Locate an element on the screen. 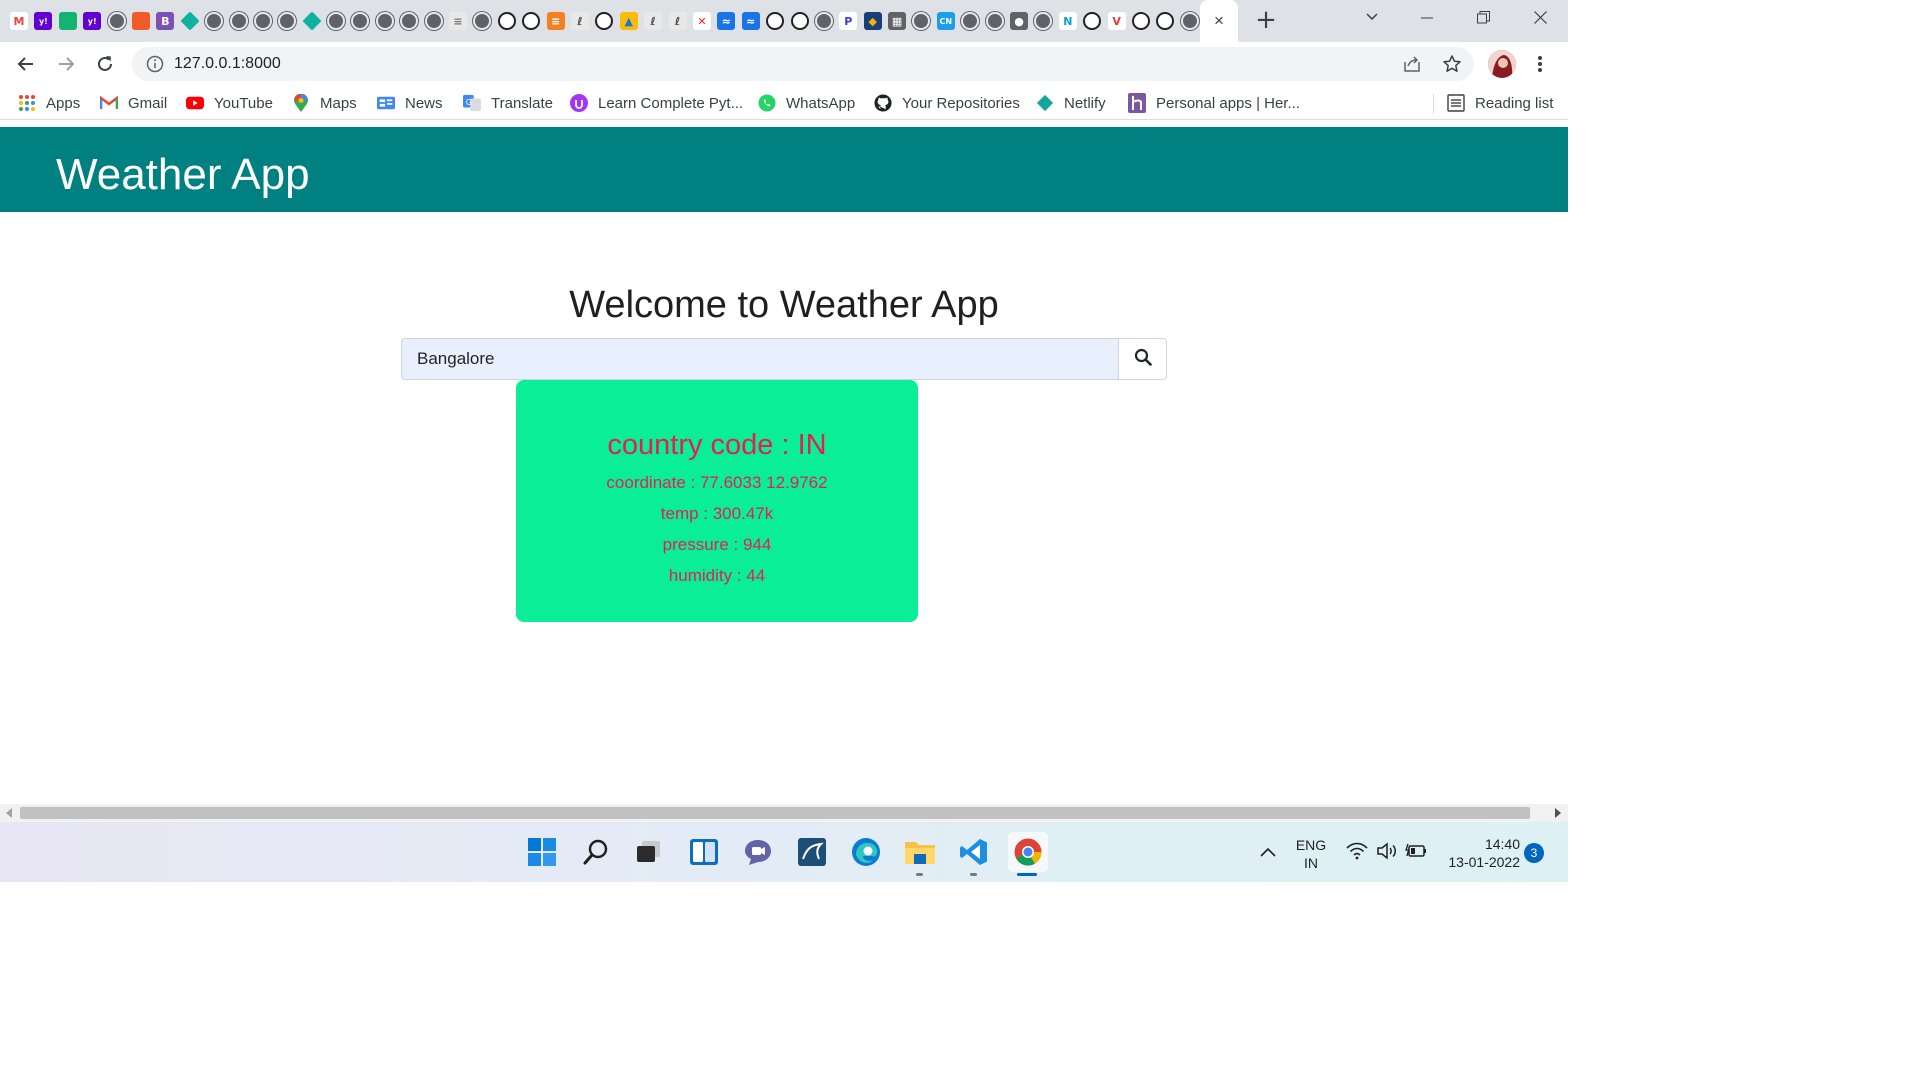 Image resolution: width=1920 pixels, height=1080 pixels. scroll-left-arrow-icon is located at coordinates (9, 813).